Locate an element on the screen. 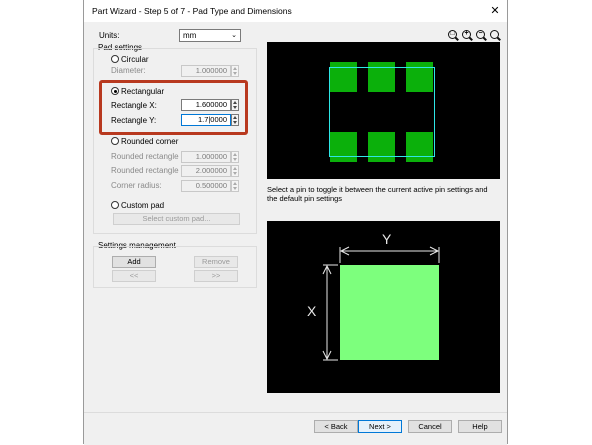 This screenshot has width=592, height=445. pad-shape is located at coordinates (389, 312).